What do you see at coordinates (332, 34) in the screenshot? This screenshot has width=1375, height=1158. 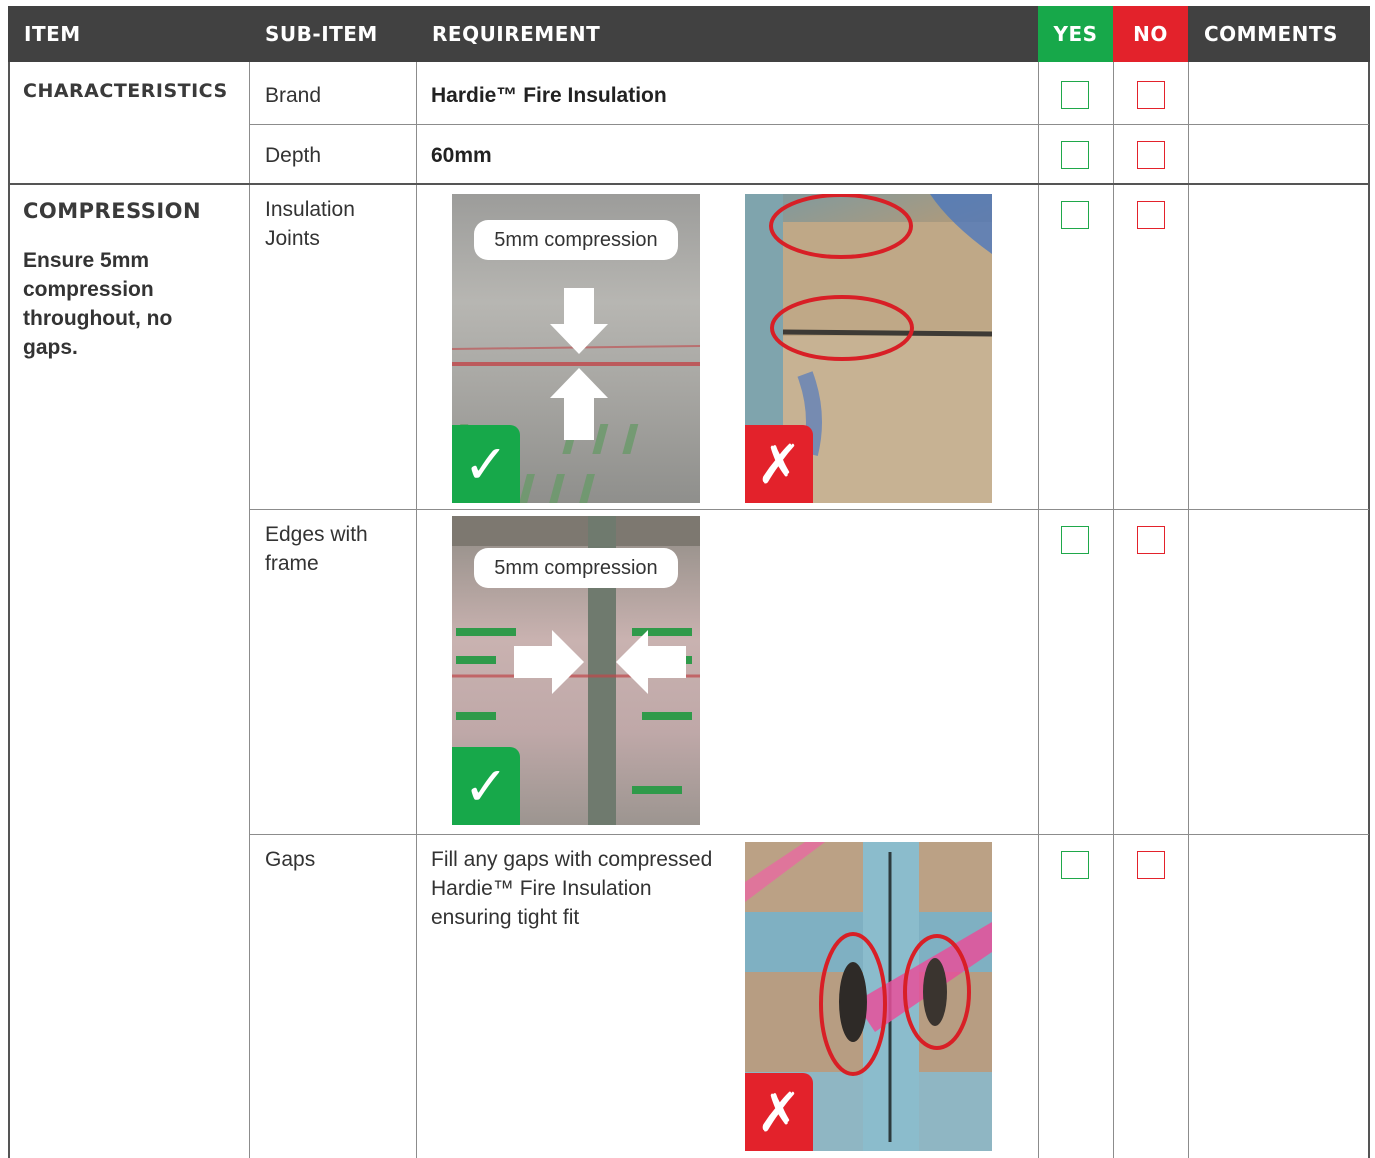 I see `header-sub-item: SUB-ITEM` at bounding box center [332, 34].